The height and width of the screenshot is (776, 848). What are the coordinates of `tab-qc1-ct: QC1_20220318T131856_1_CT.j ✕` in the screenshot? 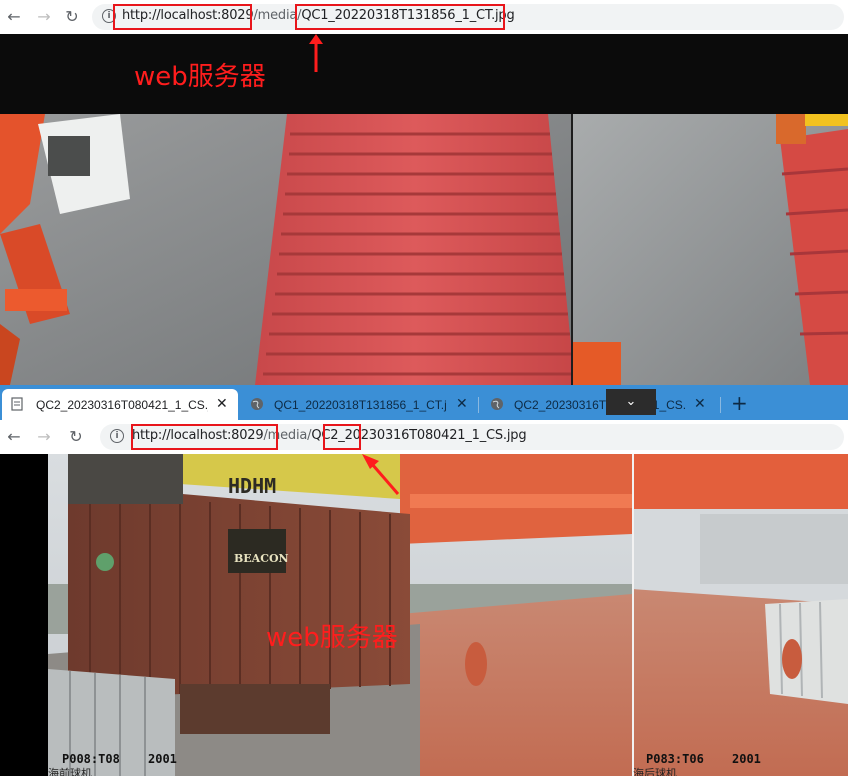 It's located at (360, 404).